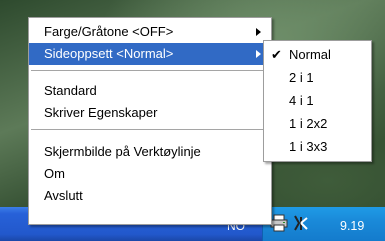 This screenshot has height=241, width=385. I want to click on menu-item-toolbar-screenshot: Skjermbilde på Verktøylinje, so click(150, 152).